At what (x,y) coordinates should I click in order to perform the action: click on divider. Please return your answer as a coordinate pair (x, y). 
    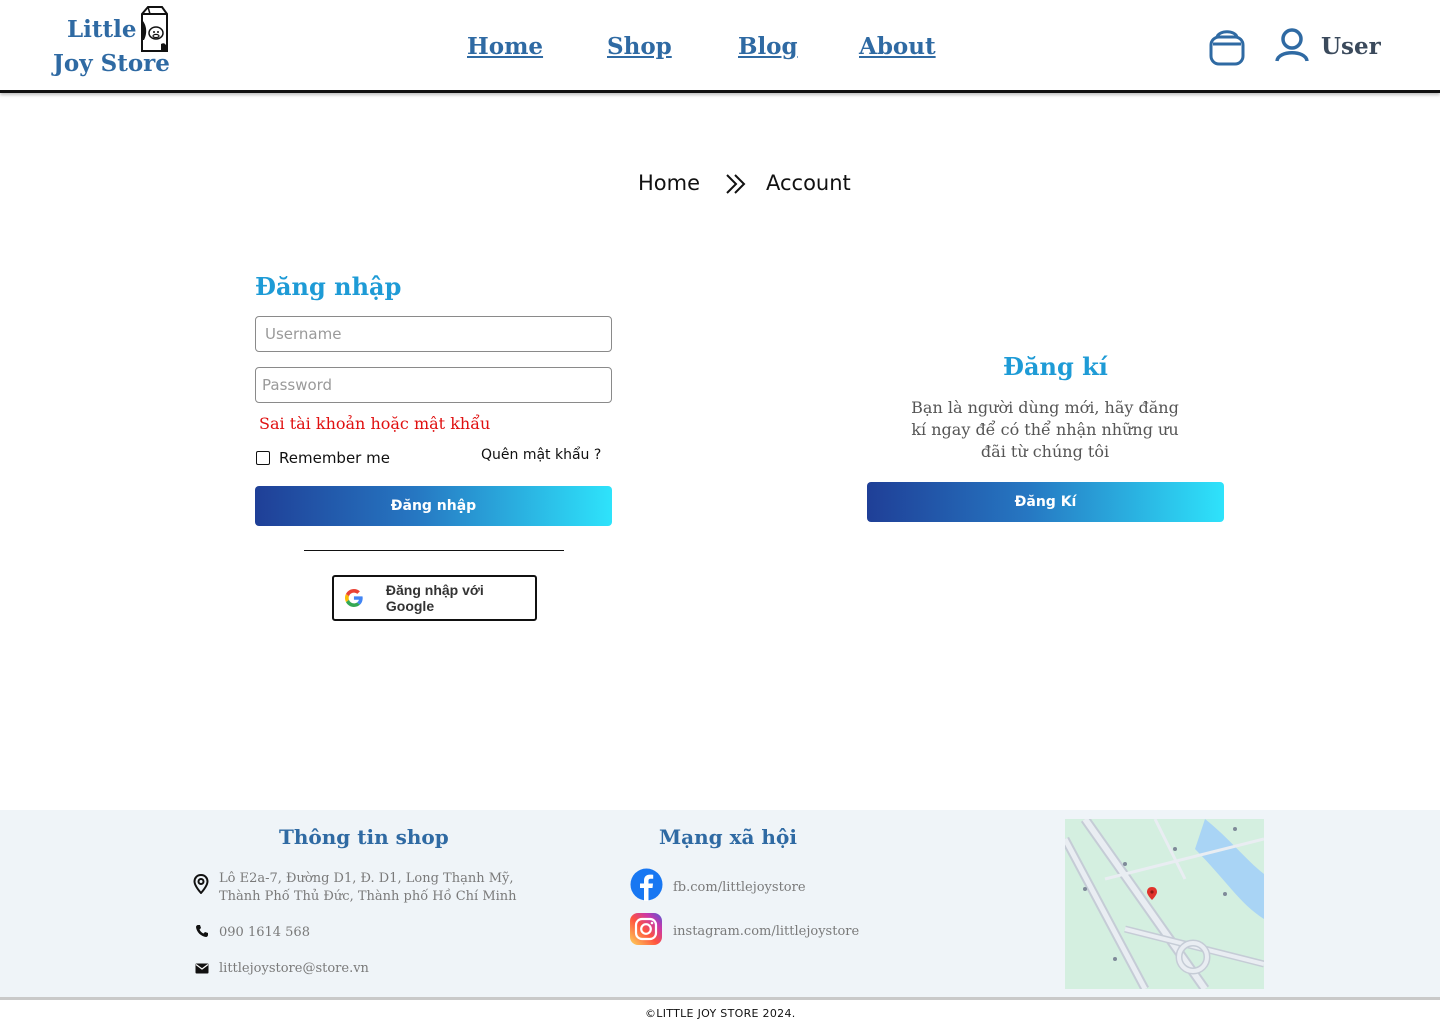
    Looking at the image, I should click on (434, 550).